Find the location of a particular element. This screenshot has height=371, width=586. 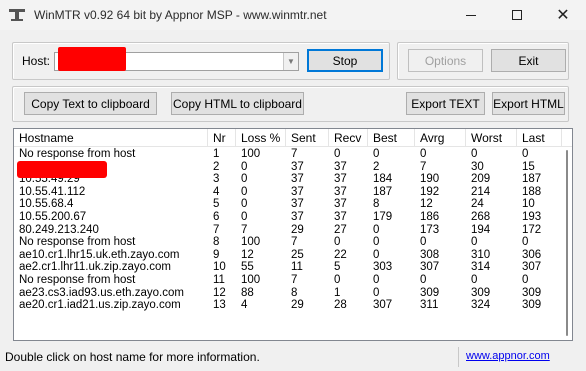

host-combobox: ▼ is located at coordinates (176, 59).